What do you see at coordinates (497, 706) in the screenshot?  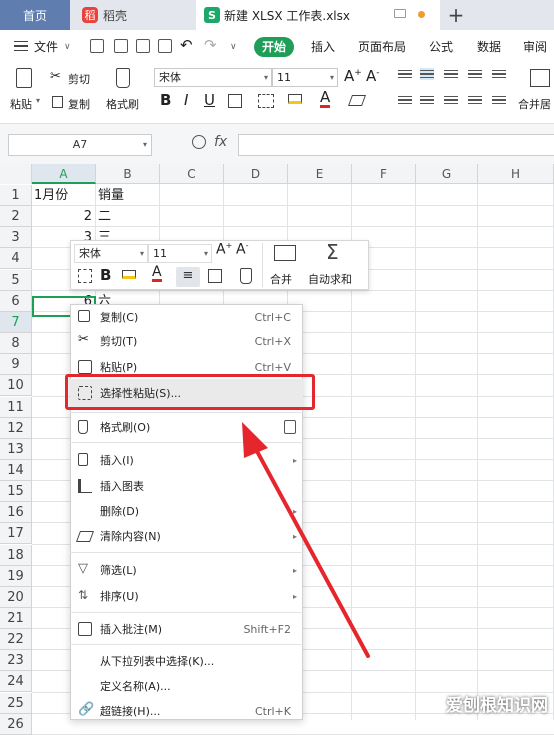 I see `watermark: 爱刨根知识网` at bounding box center [497, 706].